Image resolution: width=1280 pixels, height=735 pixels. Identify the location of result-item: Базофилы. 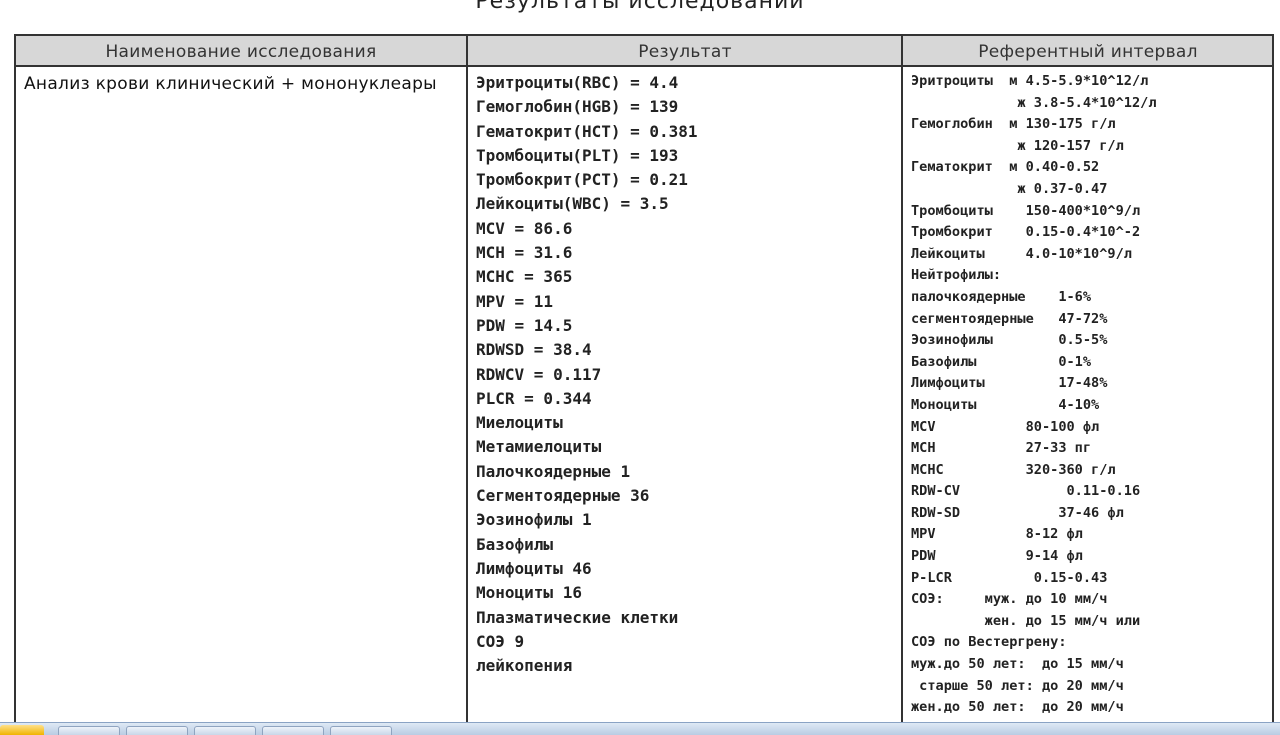
(515, 544).